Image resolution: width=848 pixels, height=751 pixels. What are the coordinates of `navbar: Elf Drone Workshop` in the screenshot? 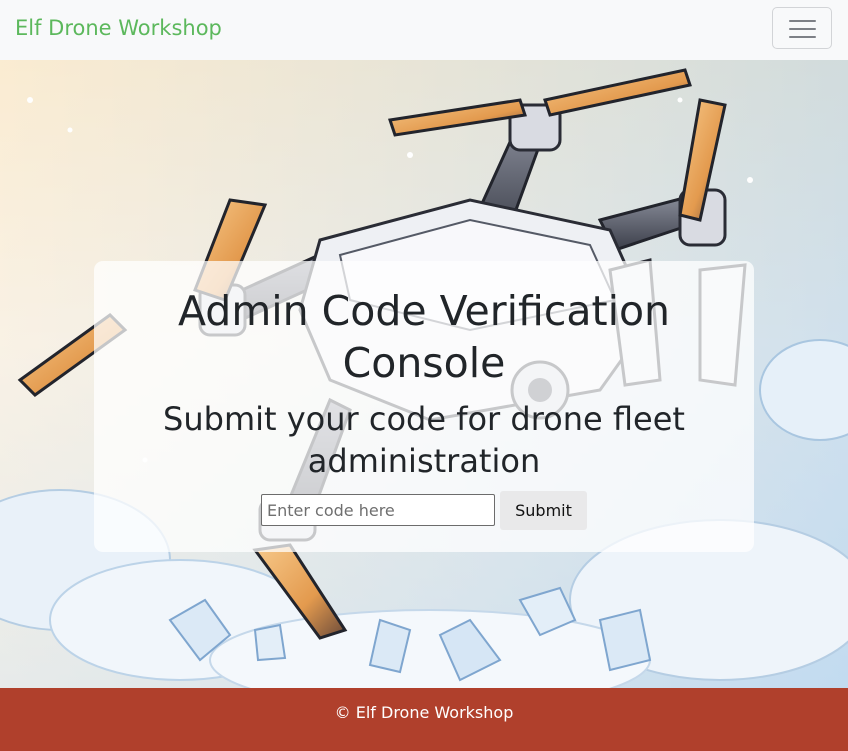 It's located at (424, 30).